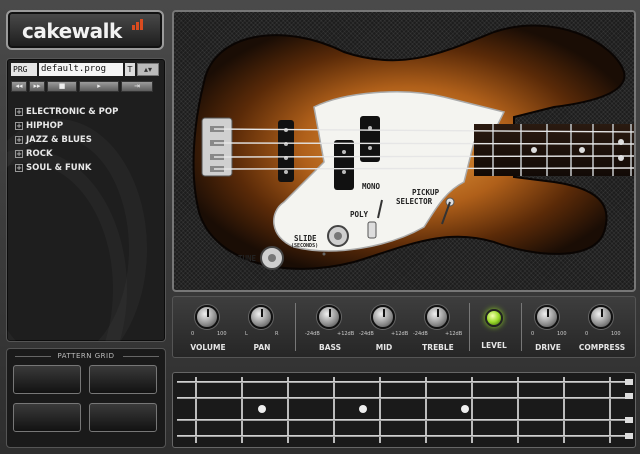  What do you see at coordinates (383, 331) in the screenshot?
I see `mid-control: -24dB +12dB MID` at bounding box center [383, 331].